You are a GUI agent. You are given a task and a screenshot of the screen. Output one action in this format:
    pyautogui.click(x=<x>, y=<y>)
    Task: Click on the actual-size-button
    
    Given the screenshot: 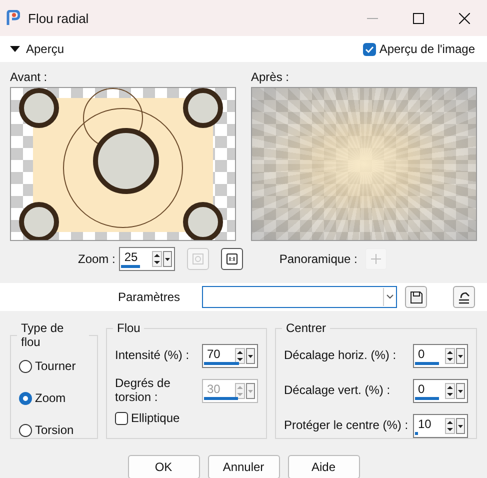 What is the action you would take?
    pyautogui.click(x=232, y=259)
    